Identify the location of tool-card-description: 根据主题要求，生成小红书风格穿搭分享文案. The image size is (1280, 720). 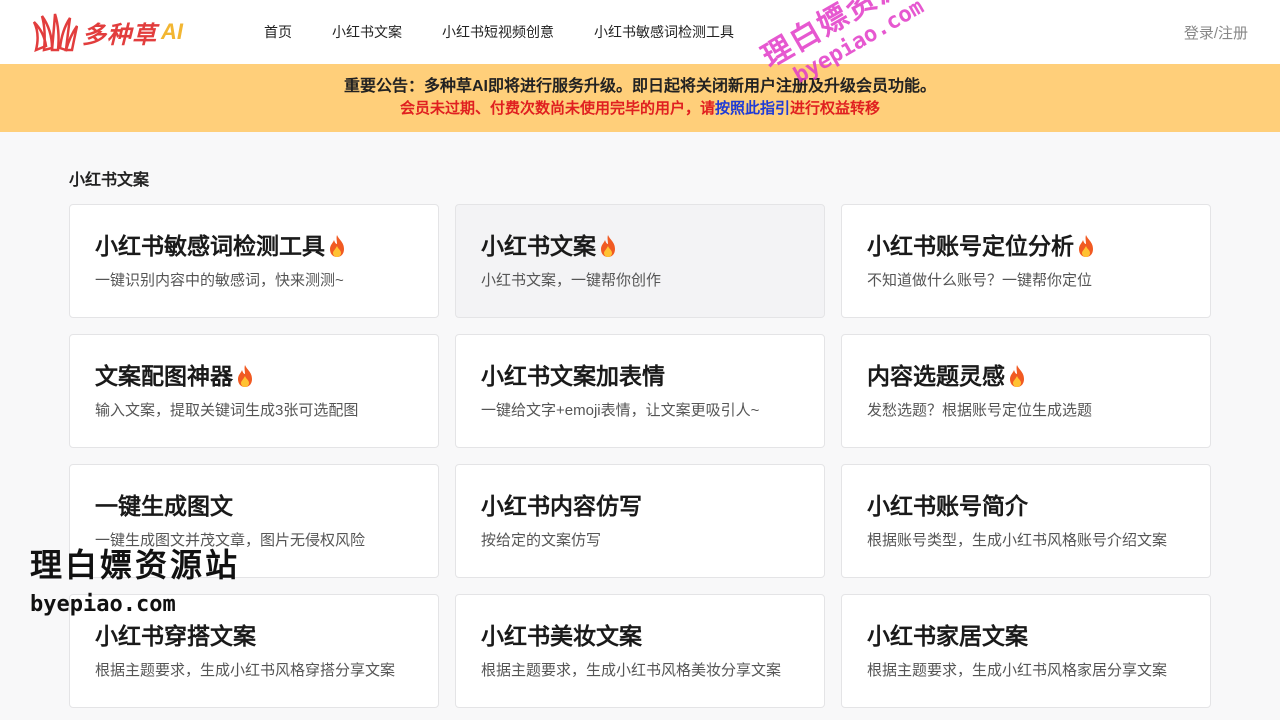
(245, 670).